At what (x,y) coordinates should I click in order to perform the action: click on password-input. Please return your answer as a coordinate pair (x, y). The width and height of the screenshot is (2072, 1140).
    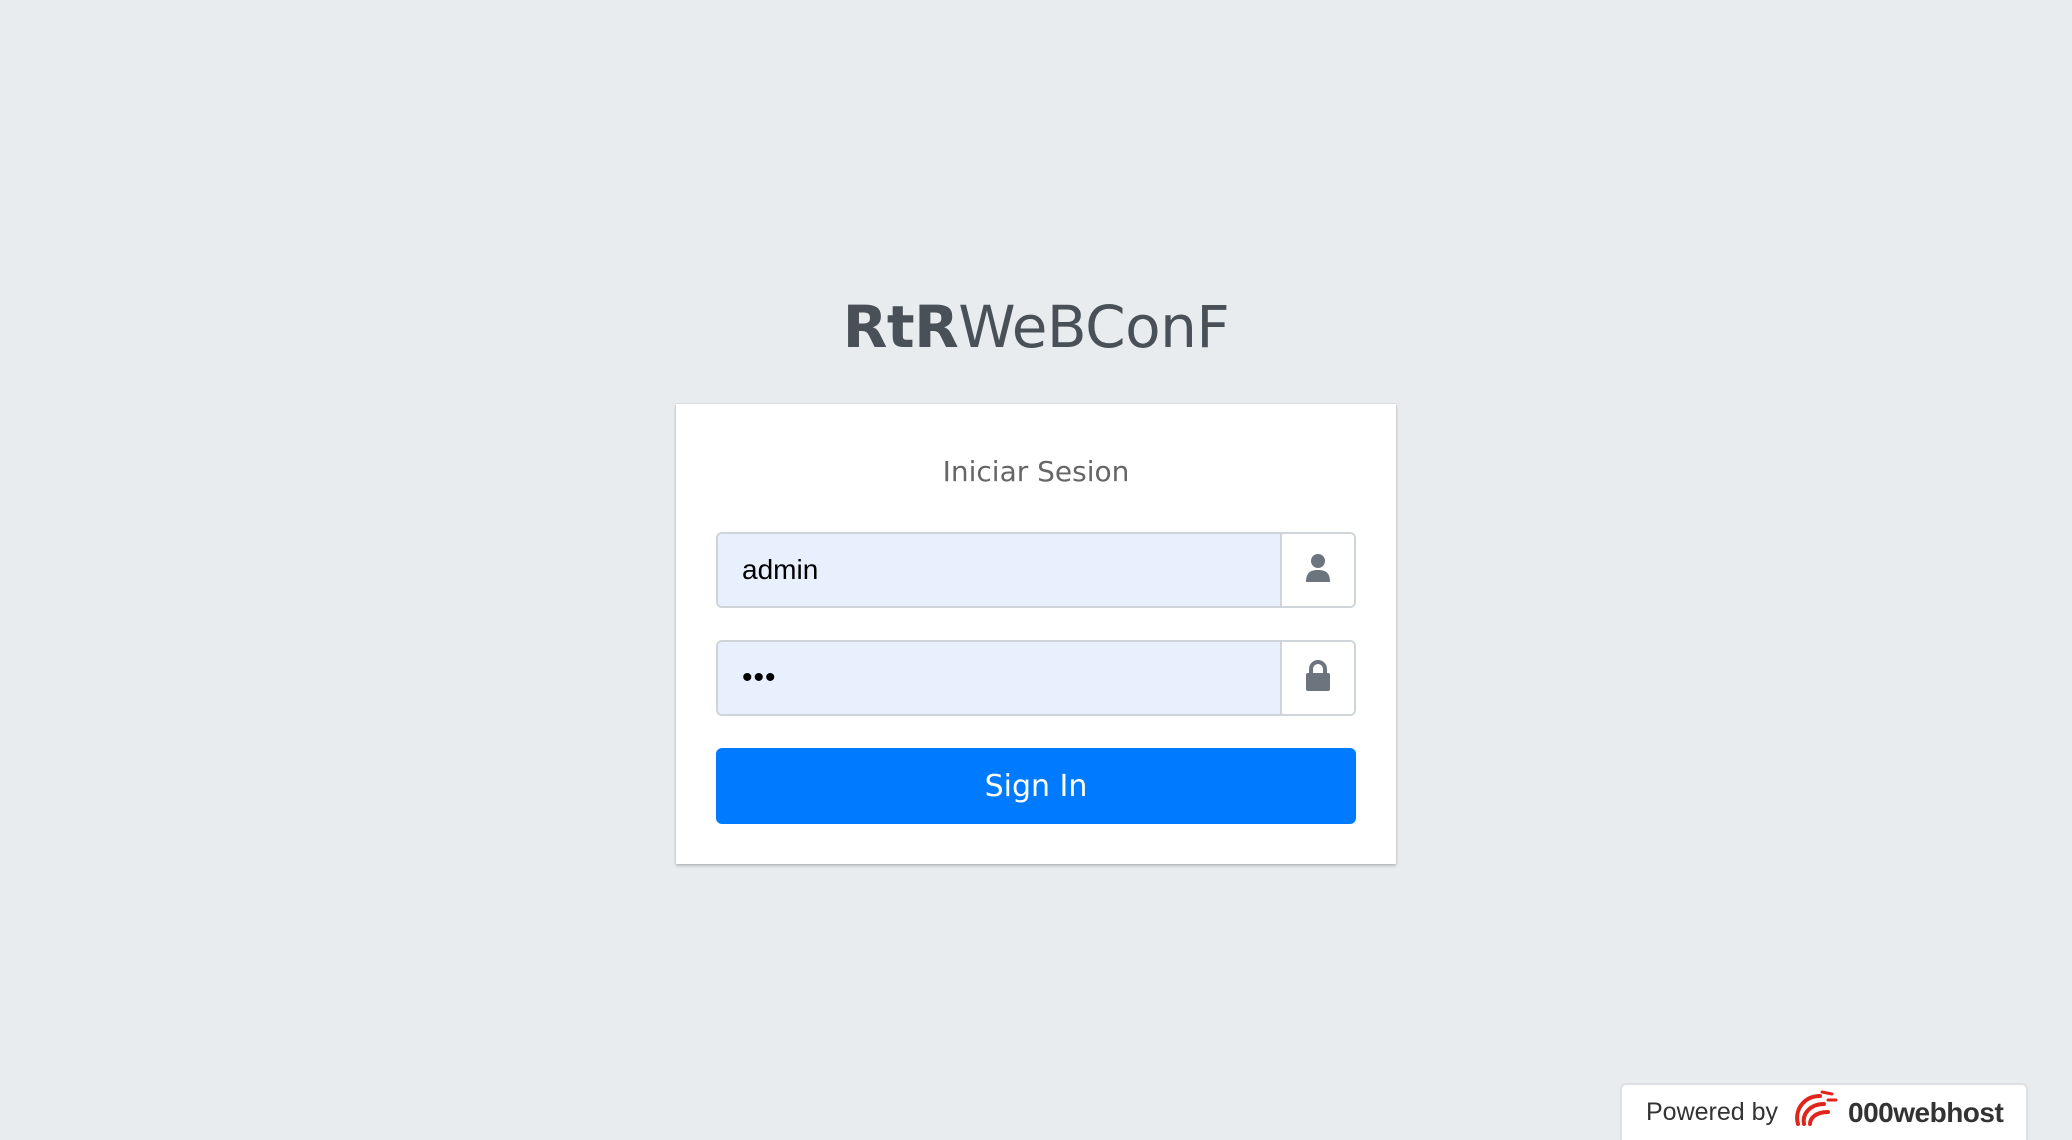
    Looking at the image, I should click on (999, 678).